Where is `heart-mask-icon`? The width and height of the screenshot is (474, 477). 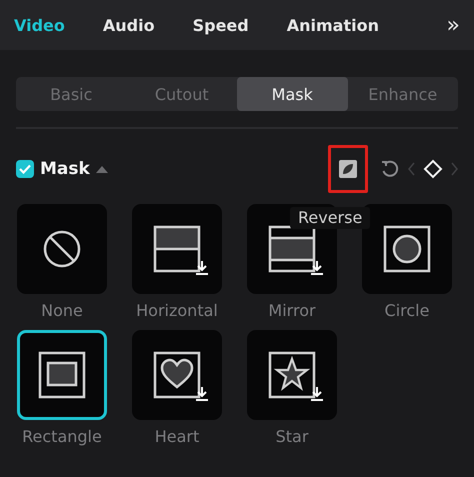 heart-mask-icon is located at coordinates (177, 375).